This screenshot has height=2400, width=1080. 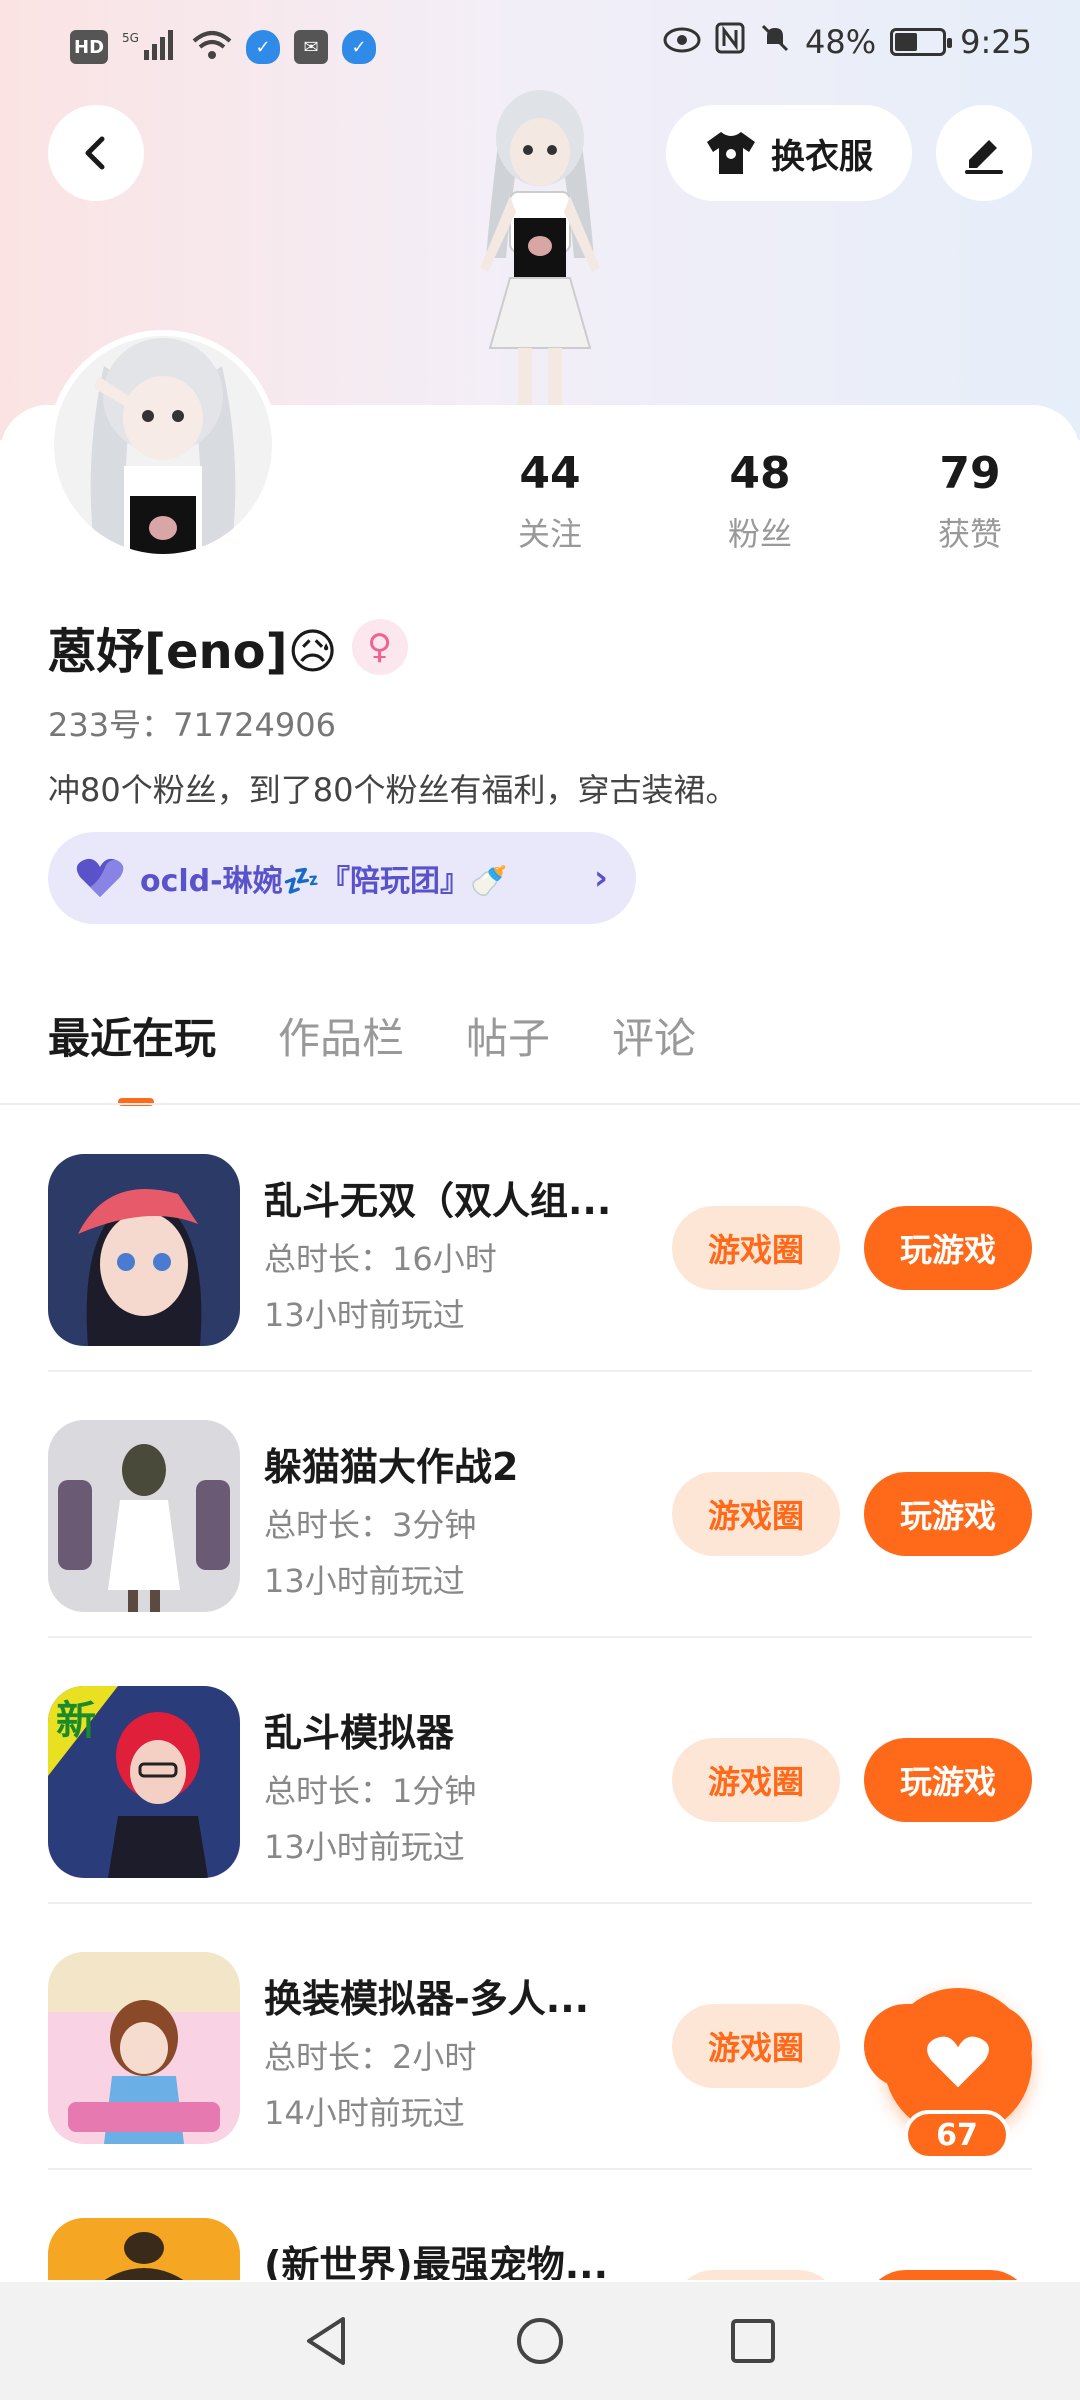 I want to click on tabs-divider, so click(x=540, y=1104).